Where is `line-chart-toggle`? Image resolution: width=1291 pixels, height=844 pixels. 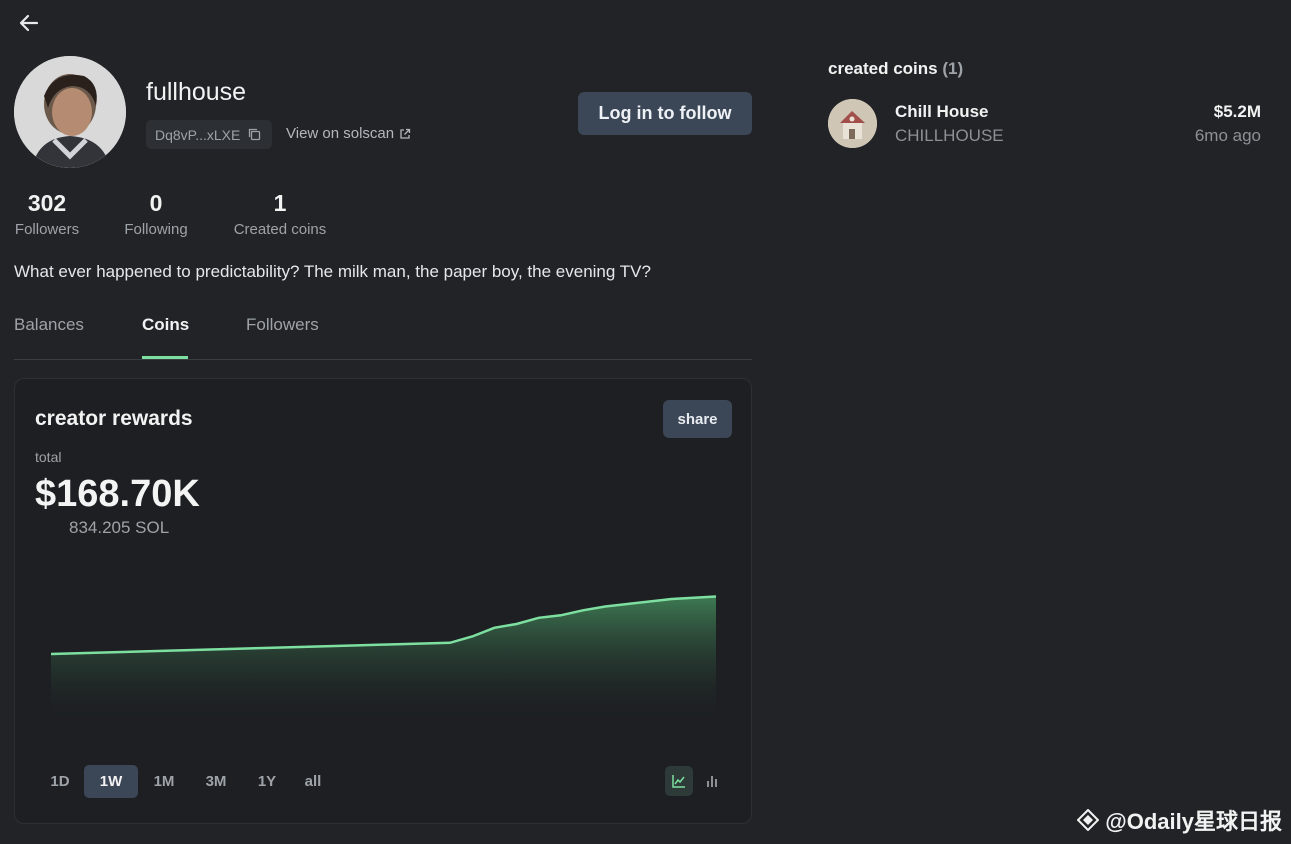
line-chart-toggle is located at coordinates (679, 781).